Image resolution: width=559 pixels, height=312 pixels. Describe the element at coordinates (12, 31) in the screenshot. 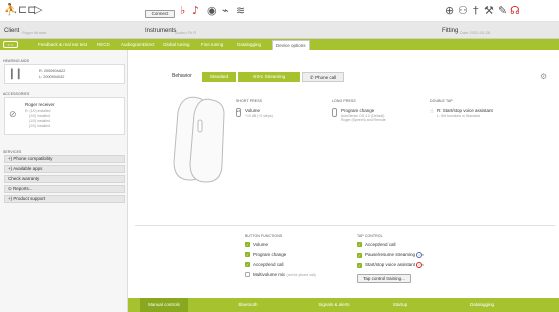

I see `client-label: Client` at that location.